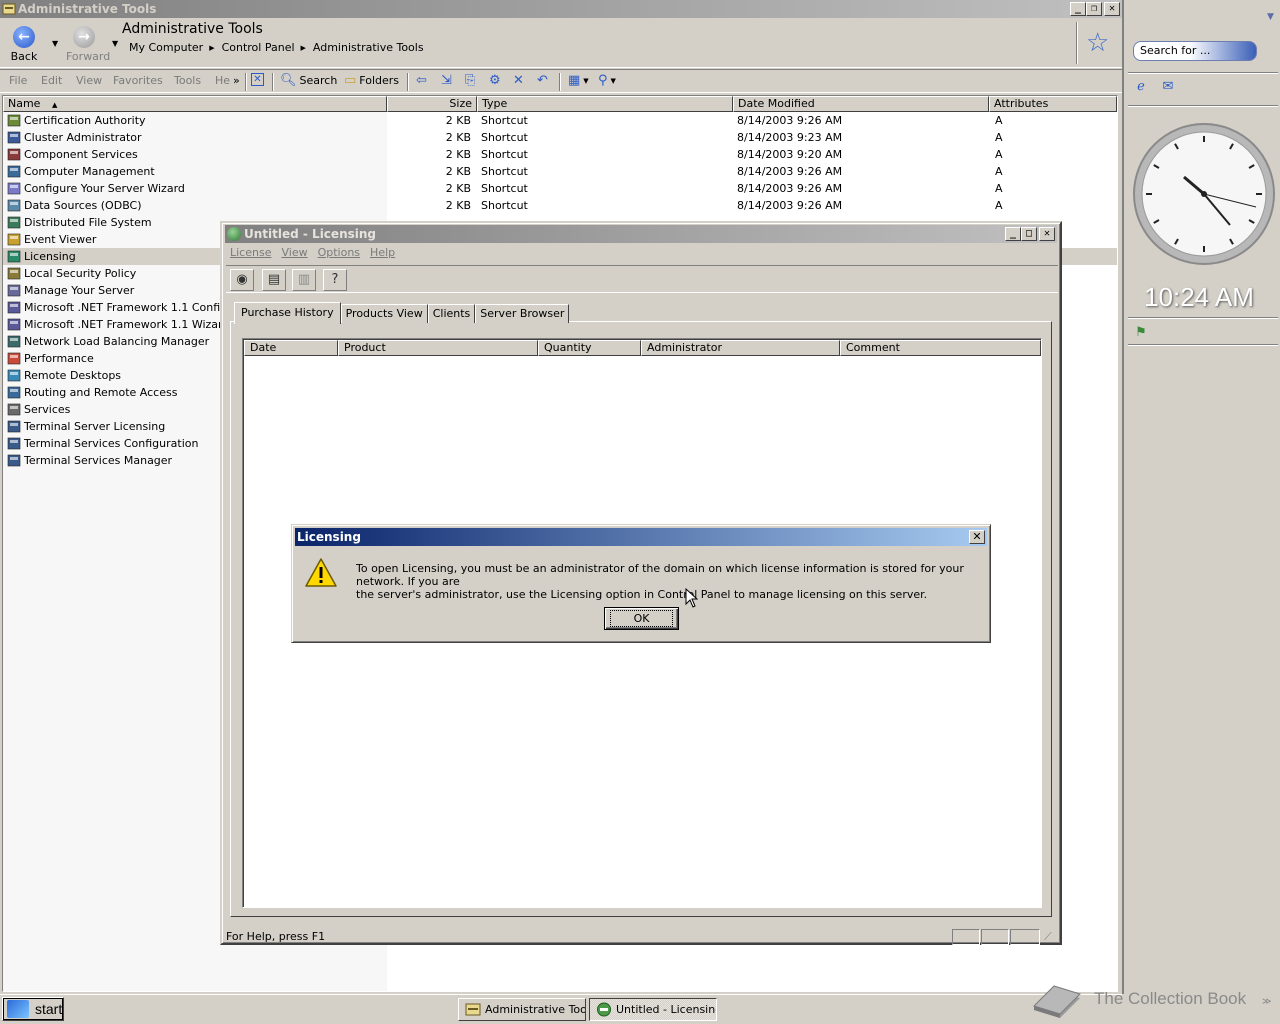 This screenshot has width=1280, height=1024. What do you see at coordinates (51, 80) in the screenshot?
I see `menu-edit: Edit` at bounding box center [51, 80].